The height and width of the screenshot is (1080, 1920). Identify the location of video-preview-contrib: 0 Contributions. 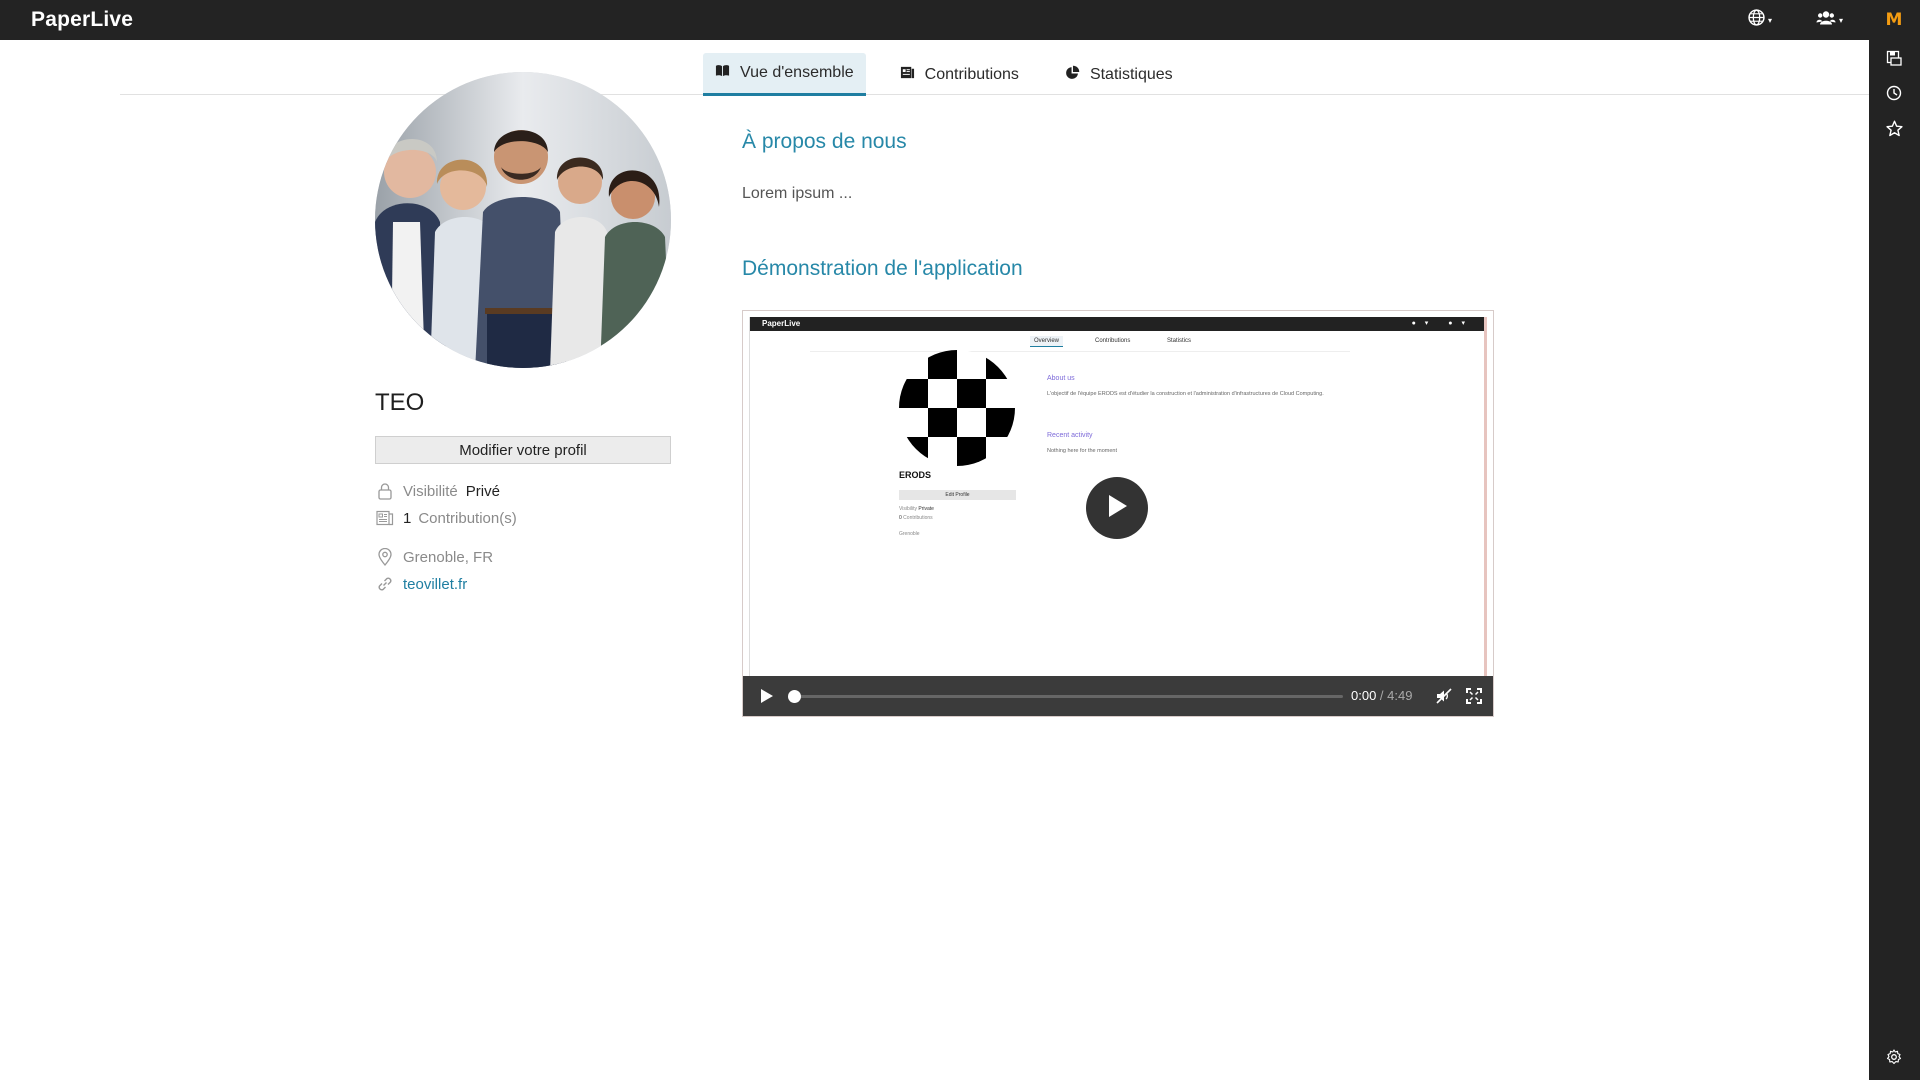
(916, 518).